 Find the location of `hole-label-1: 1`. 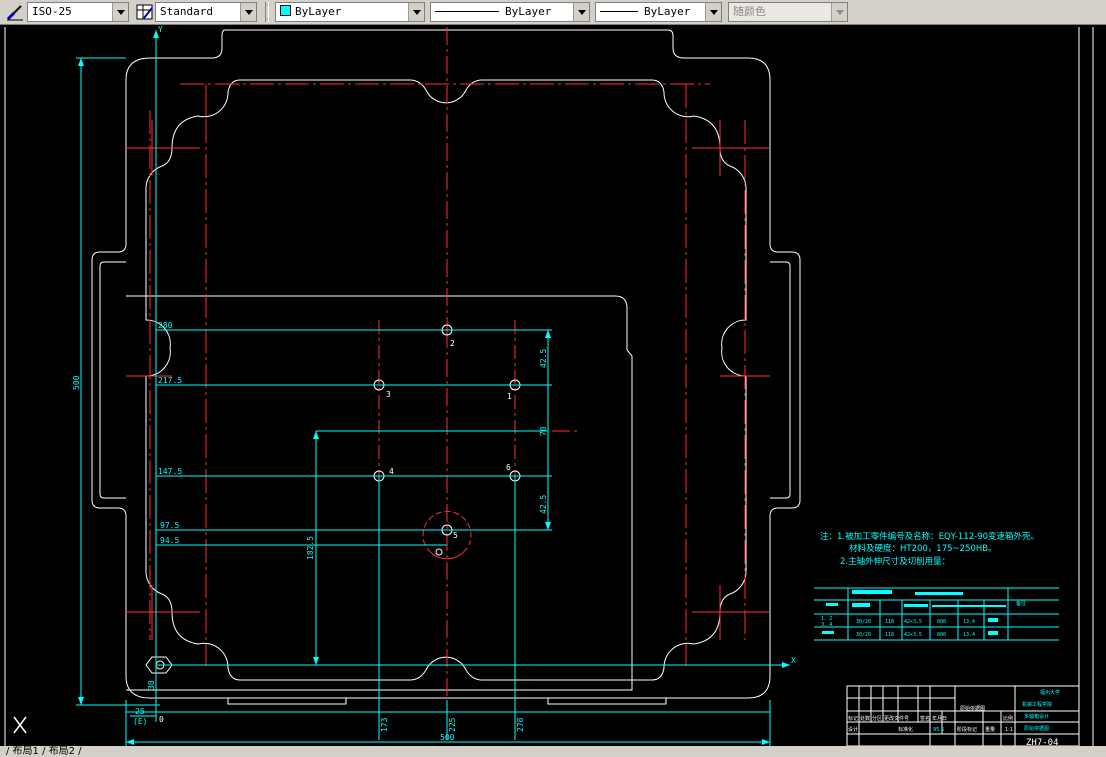

hole-label-1: 1 is located at coordinates (509, 396).